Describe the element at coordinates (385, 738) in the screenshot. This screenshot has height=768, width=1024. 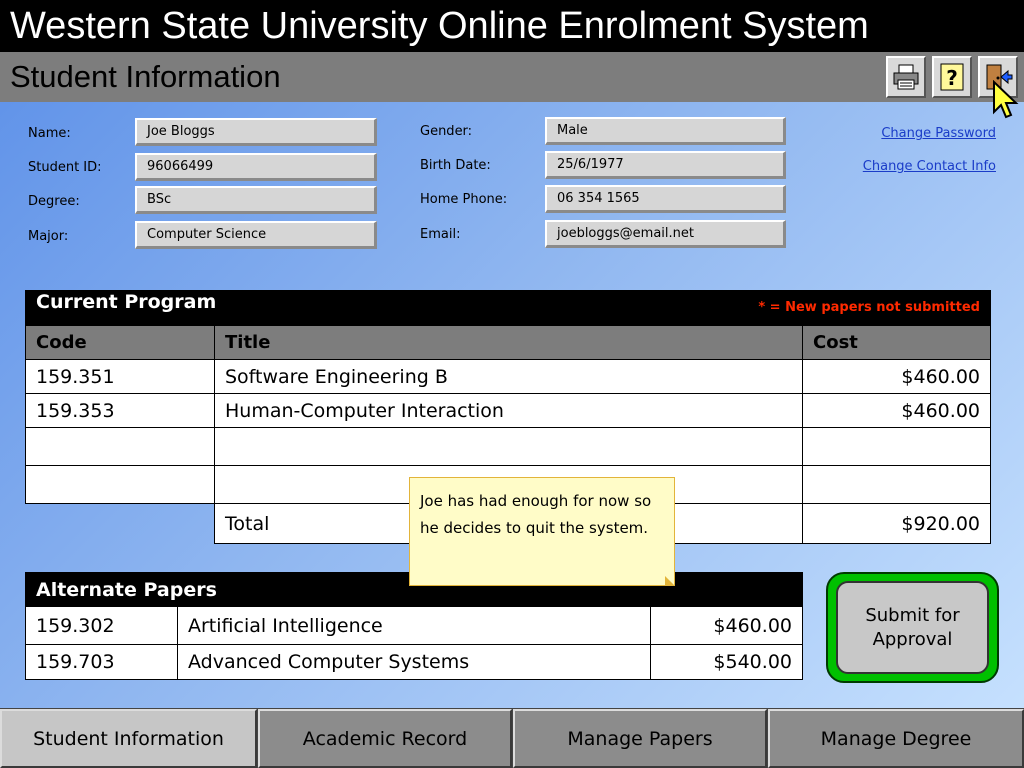
I see `tab-academic-record: Academic Record` at that location.